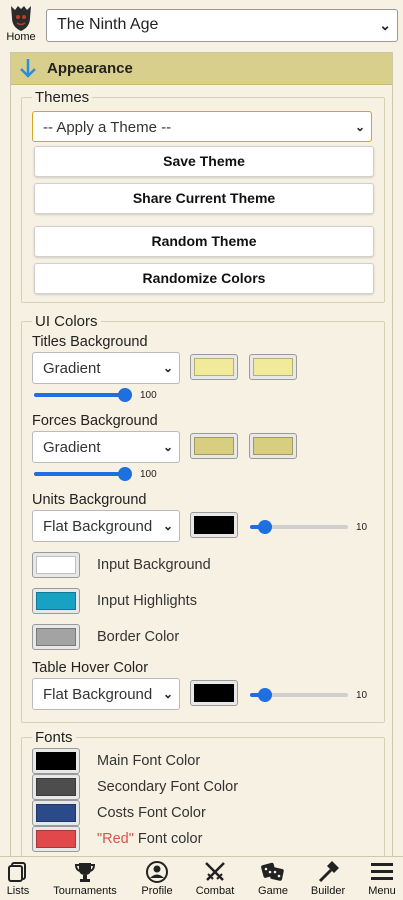 Image resolution: width=403 pixels, height=900 pixels. I want to click on table-hover-range-value: 10, so click(362, 695).